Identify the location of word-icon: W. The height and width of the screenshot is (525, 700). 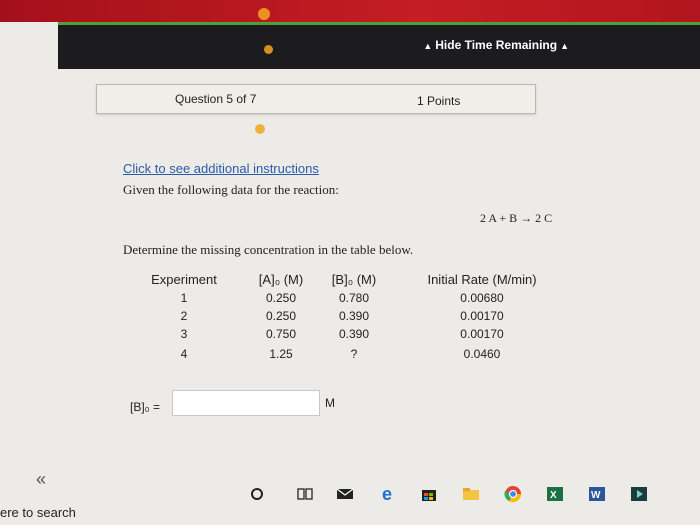
(597, 494).